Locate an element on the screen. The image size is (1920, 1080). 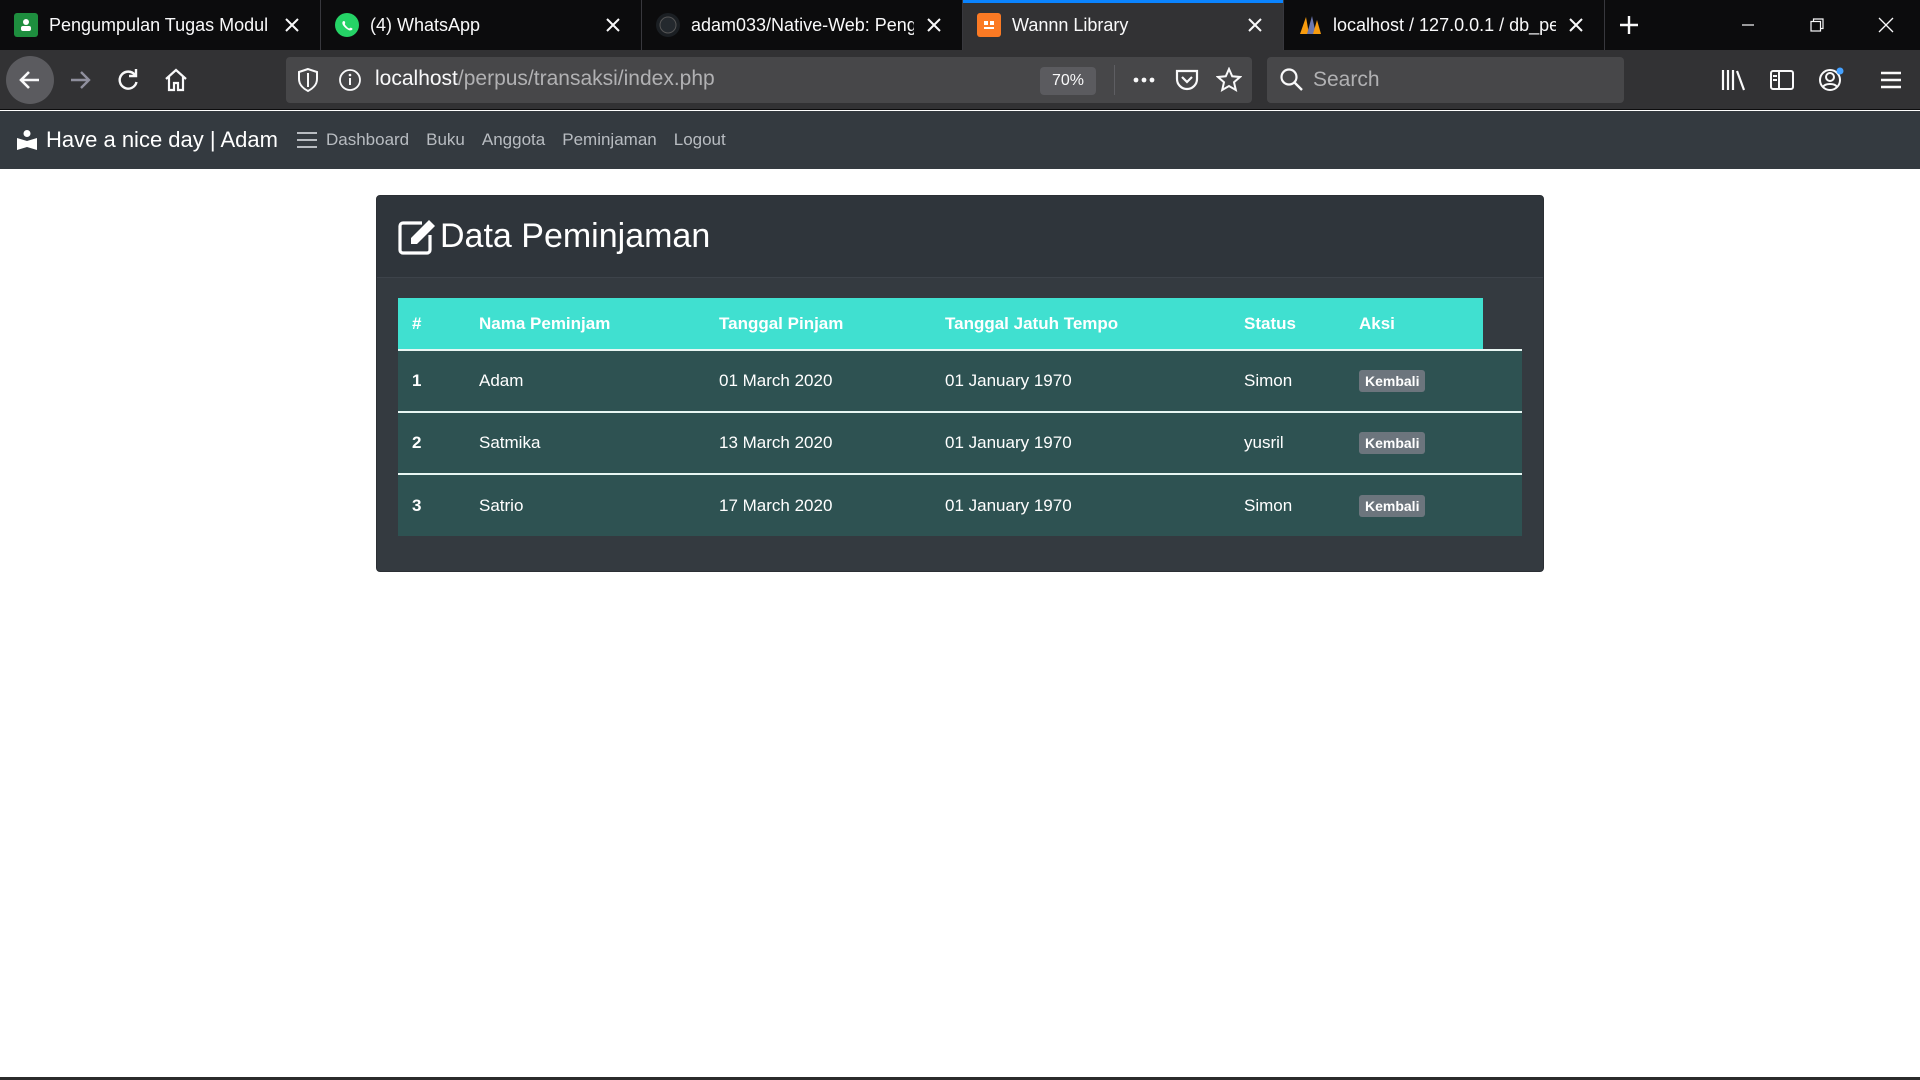
cell-number: 3 is located at coordinates (417, 505).